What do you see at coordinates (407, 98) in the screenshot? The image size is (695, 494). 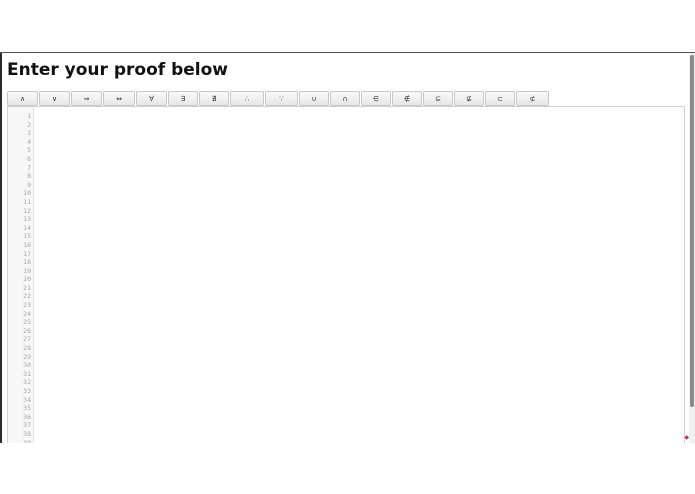 I see `symbol-button-not-element-of: ∉` at bounding box center [407, 98].